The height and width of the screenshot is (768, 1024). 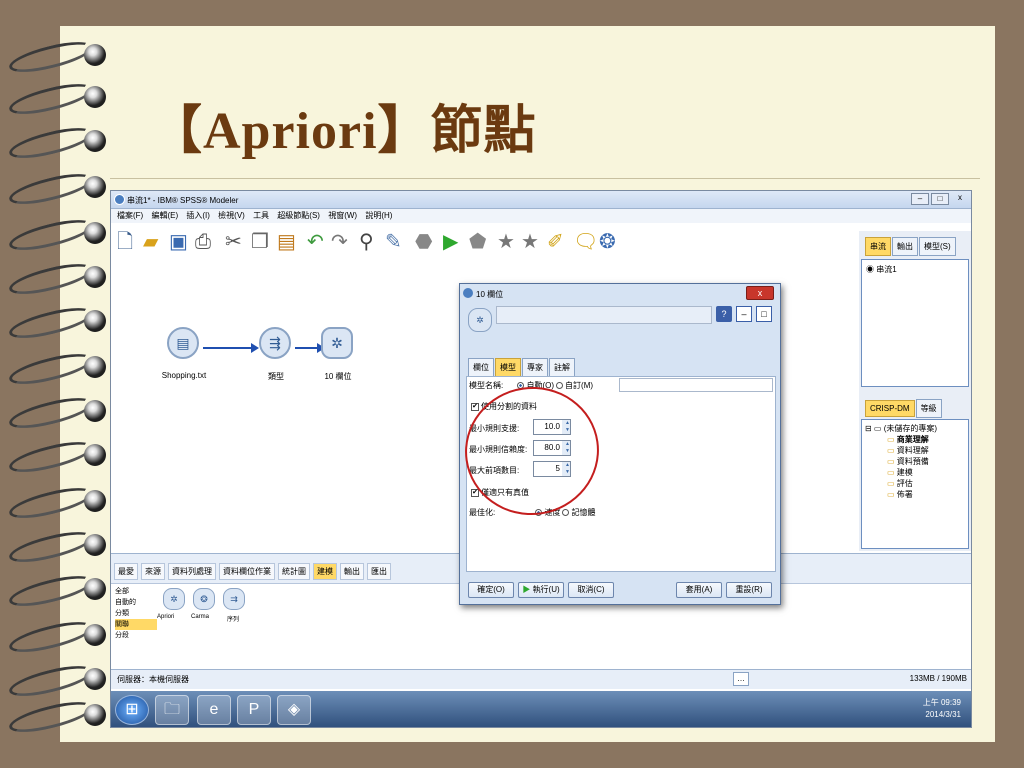 What do you see at coordinates (566, 513) in the screenshot?
I see `radio-memory` at bounding box center [566, 513].